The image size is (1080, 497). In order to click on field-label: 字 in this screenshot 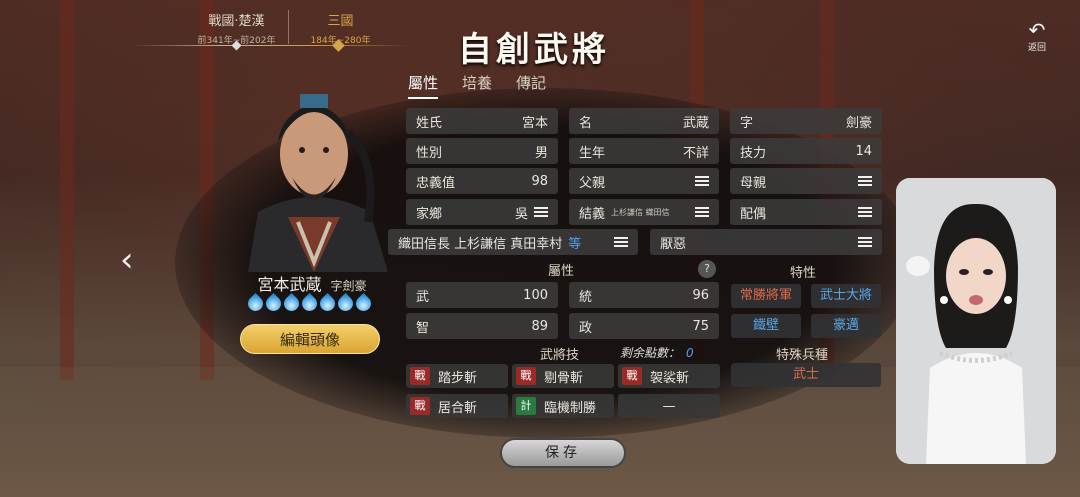, I will do `click(747, 123)`.